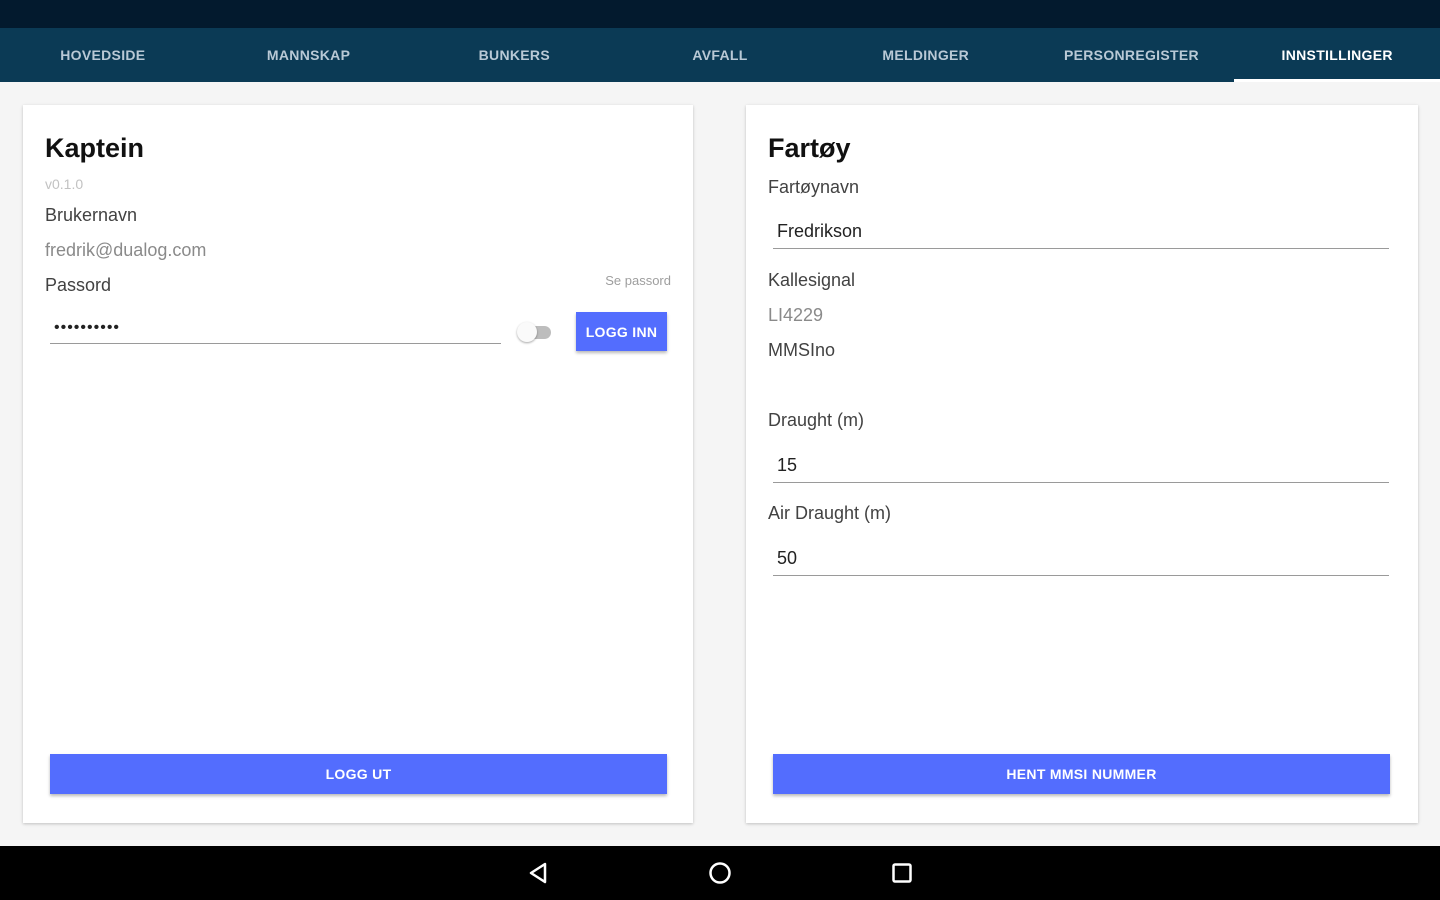  I want to click on recents-icon, so click(902, 873).